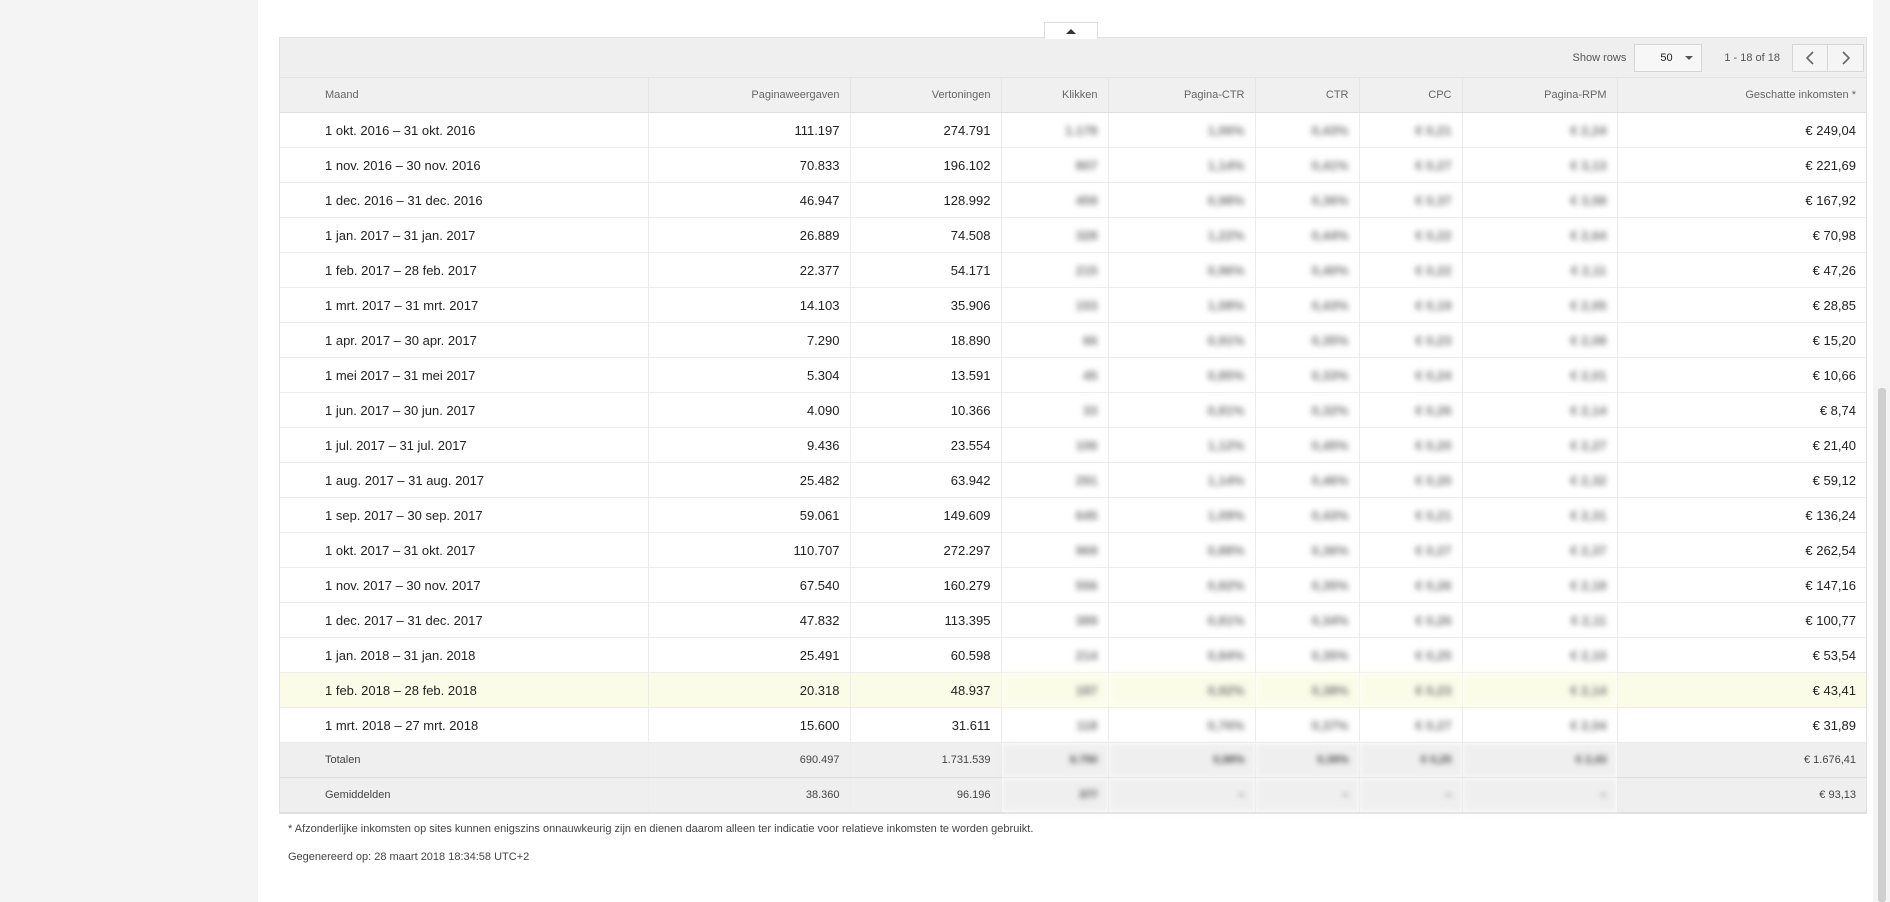 The height and width of the screenshot is (902, 1890). Describe the element at coordinates (1846, 57) in the screenshot. I see `next-page-button` at that location.